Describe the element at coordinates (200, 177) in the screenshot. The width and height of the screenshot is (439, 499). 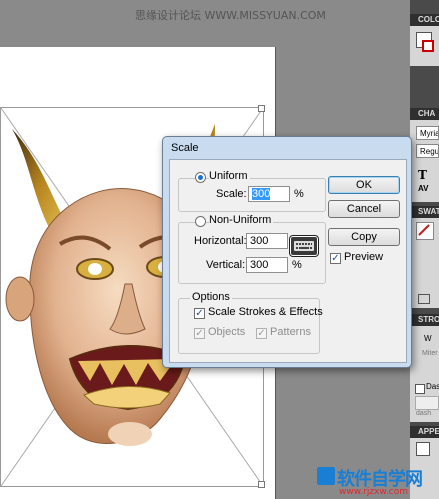
I see `uniform-radio` at that location.